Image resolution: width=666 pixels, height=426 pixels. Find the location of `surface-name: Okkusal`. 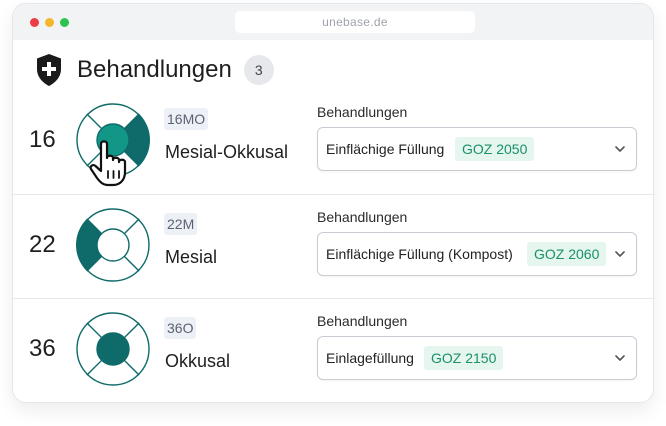

surface-name: Okkusal is located at coordinates (198, 361).